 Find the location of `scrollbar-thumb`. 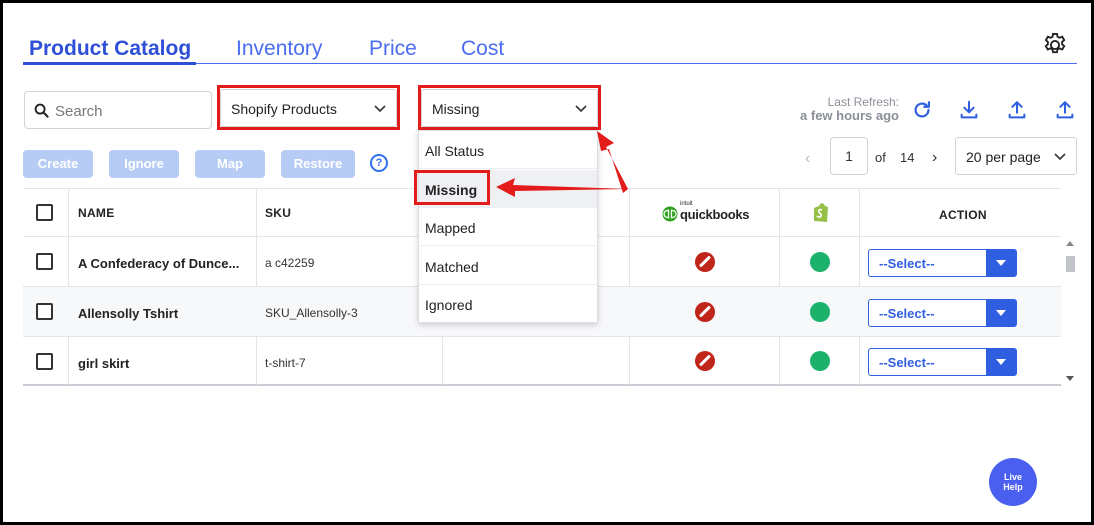

scrollbar-thumb is located at coordinates (1070, 264).